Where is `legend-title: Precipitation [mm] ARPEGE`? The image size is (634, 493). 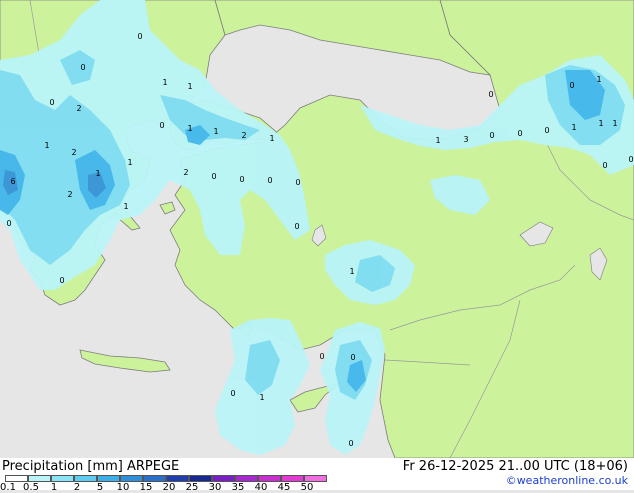
legend-title: Precipitation [mm] ARPEGE is located at coordinates (91, 466).